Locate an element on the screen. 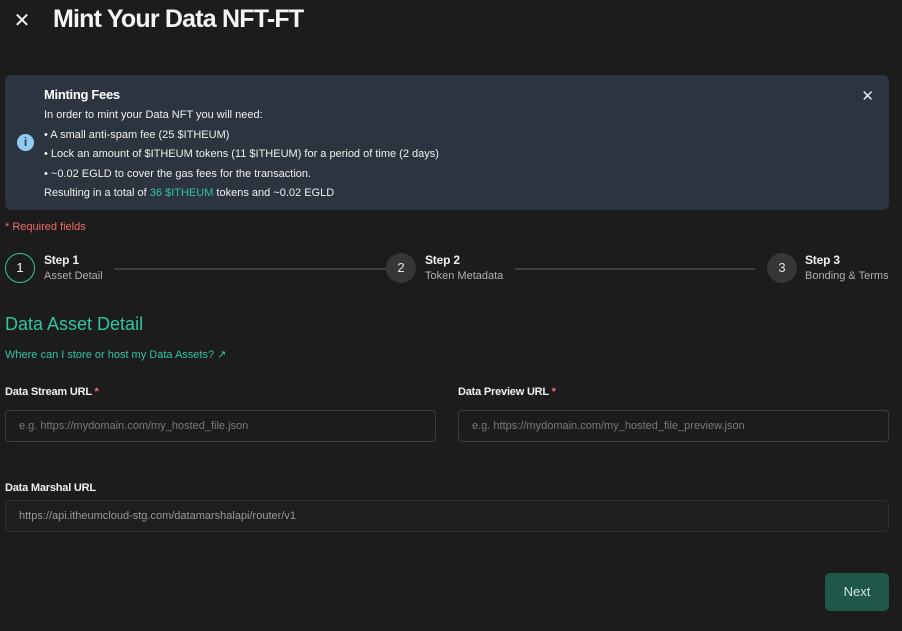 This screenshot has width=902, height=631. minting-fees-heading: Minting Fees is located at coordinates (82, 94).